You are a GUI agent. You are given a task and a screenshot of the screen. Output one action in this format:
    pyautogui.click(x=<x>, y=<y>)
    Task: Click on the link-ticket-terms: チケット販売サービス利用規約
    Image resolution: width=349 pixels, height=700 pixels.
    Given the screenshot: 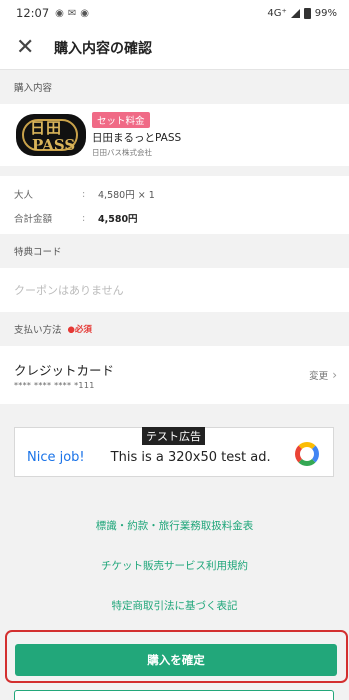 What is the action you would take?
    pyautogui.click(x=174, y=565)
    